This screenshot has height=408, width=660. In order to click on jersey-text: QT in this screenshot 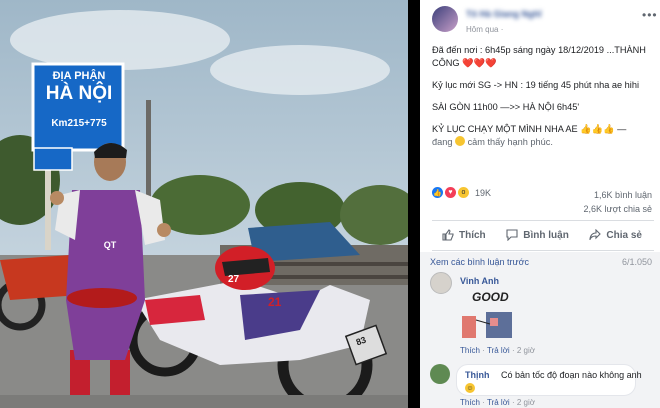, I will do `click(110, 245)`.